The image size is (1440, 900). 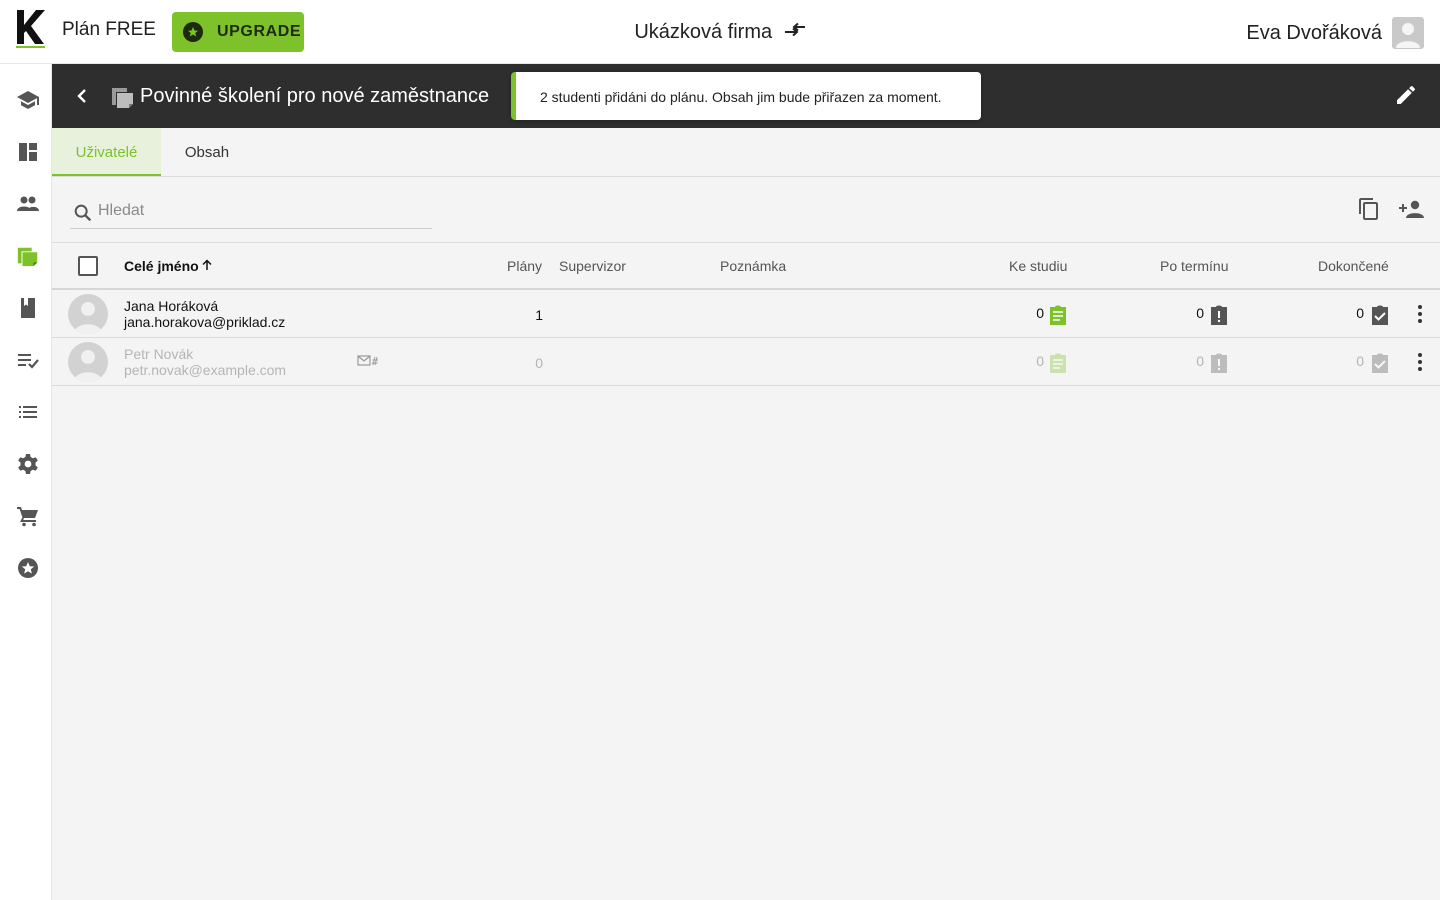 I want to click on column-to-study: Ke studiu, so click(x=1038, y=266).